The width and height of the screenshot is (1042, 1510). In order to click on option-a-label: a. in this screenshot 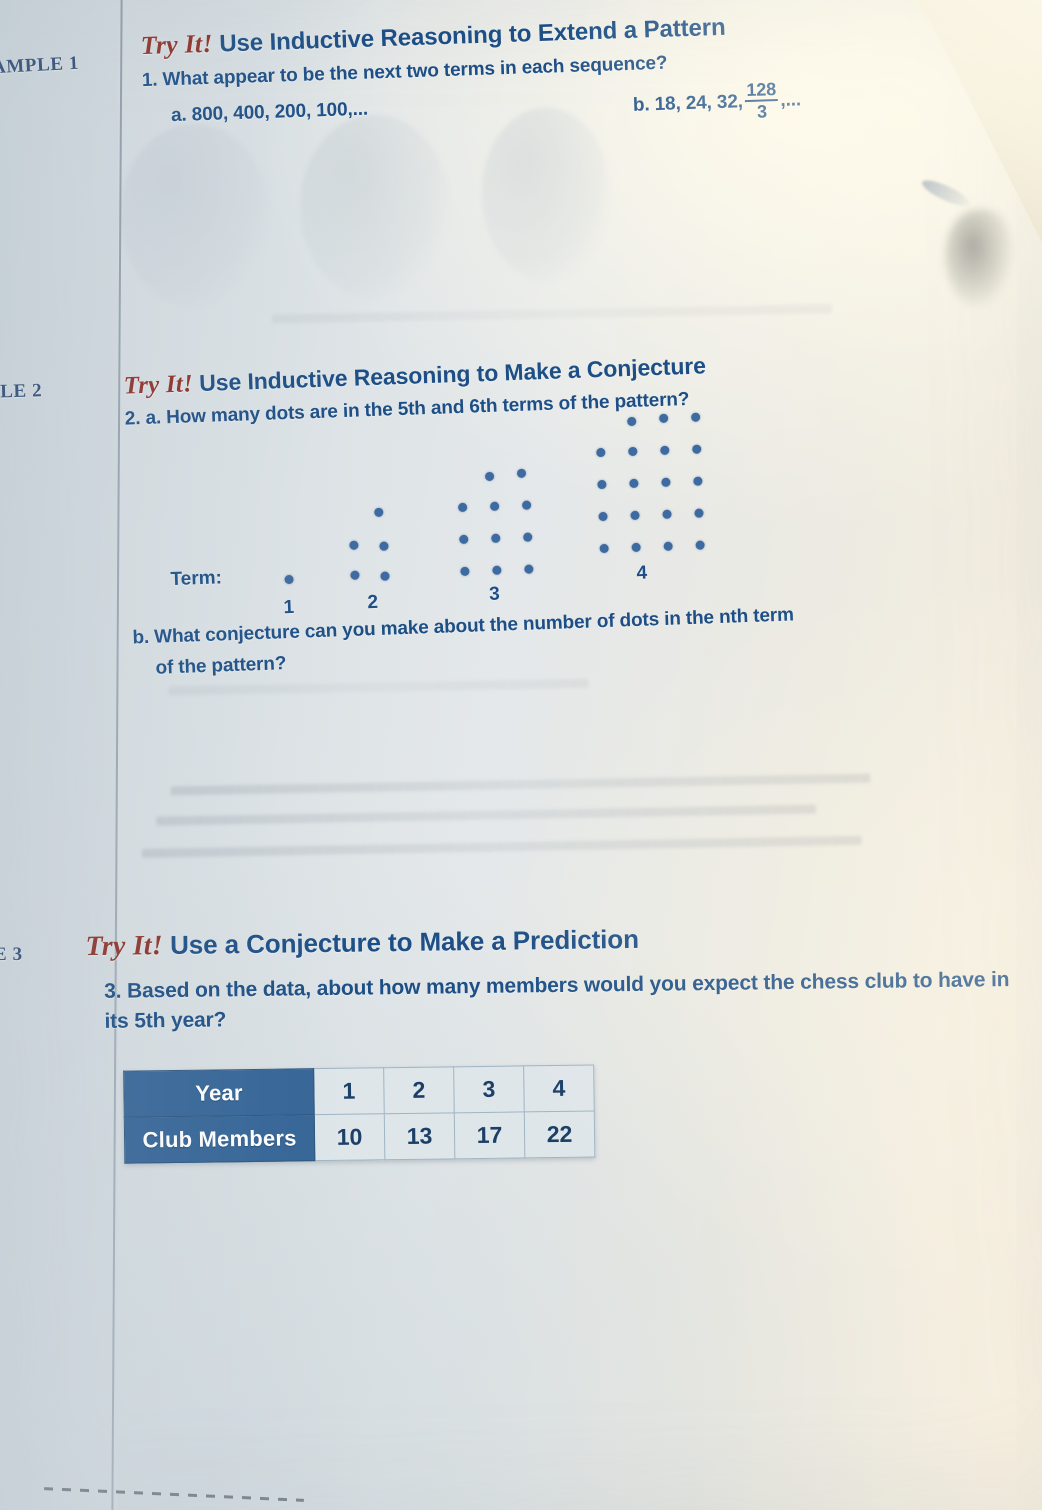, I will do `click(178, 115)`.